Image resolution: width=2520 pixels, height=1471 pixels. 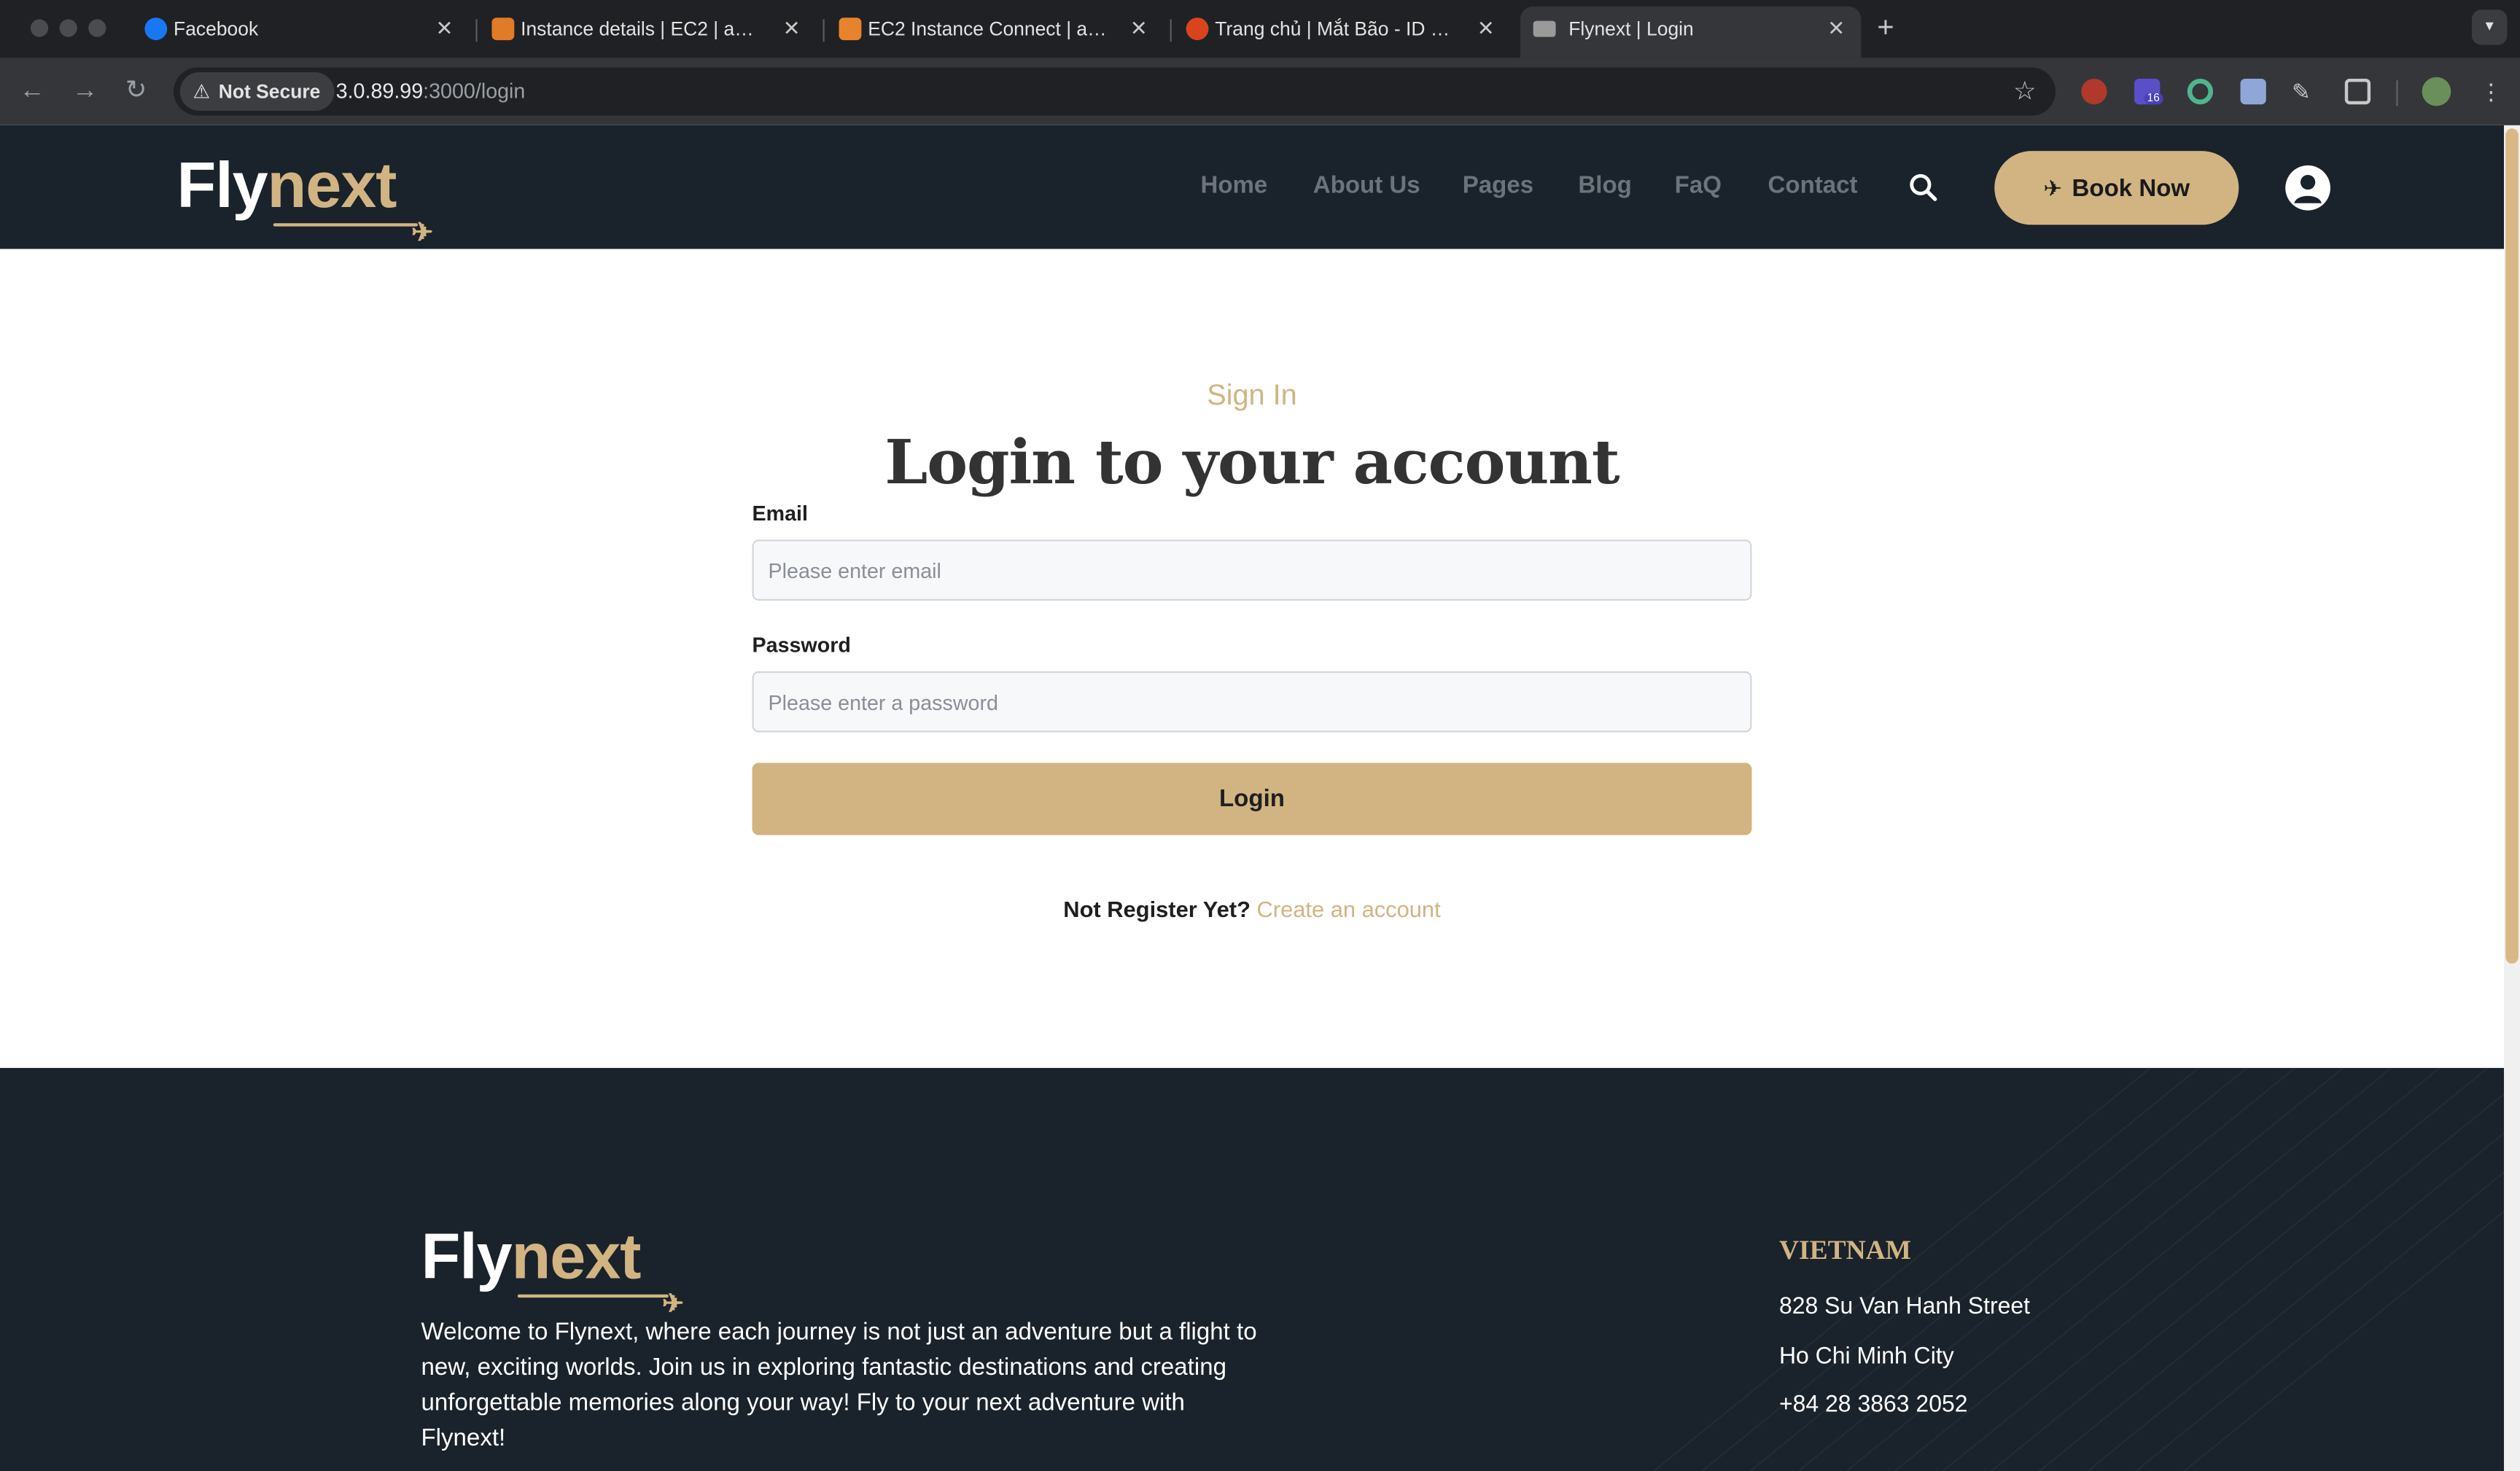 I want to click on user-icon, so click(x=2308, y=188).